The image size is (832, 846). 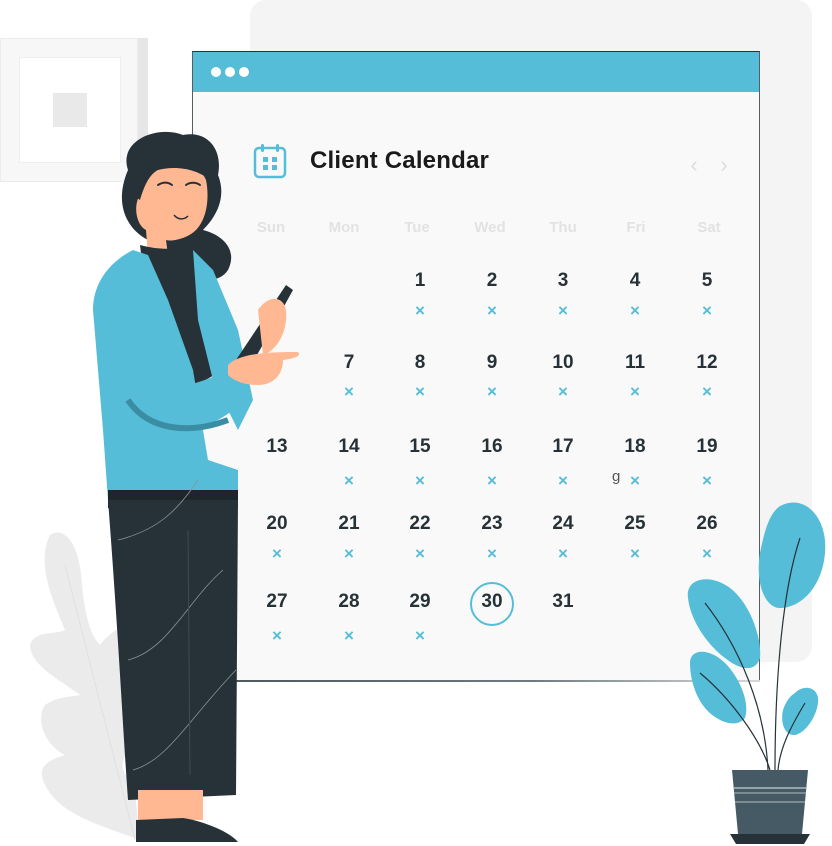 I want to click on calendar-day: 29, so click(x=420, y=602).